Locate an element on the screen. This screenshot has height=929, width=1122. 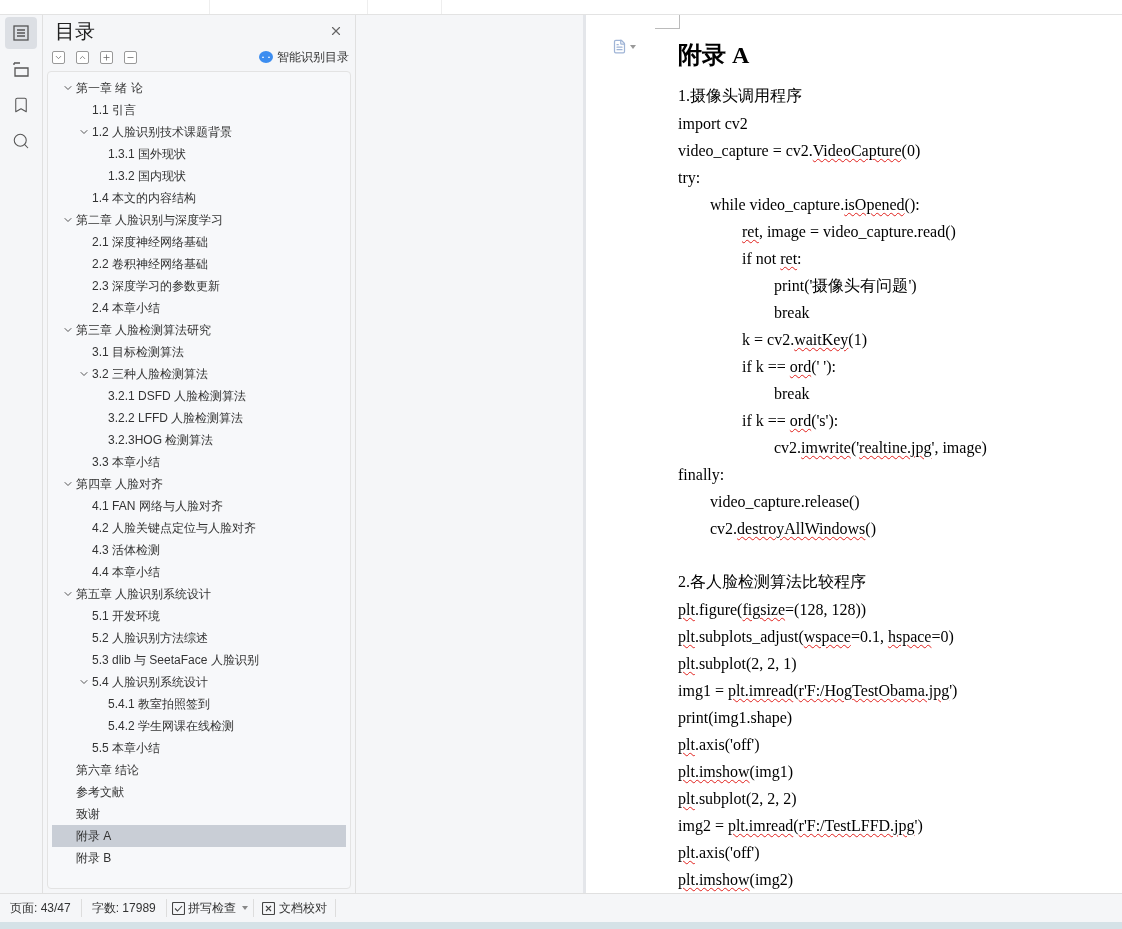
toc-item: 致谢 is located at coordinates (199, 814).